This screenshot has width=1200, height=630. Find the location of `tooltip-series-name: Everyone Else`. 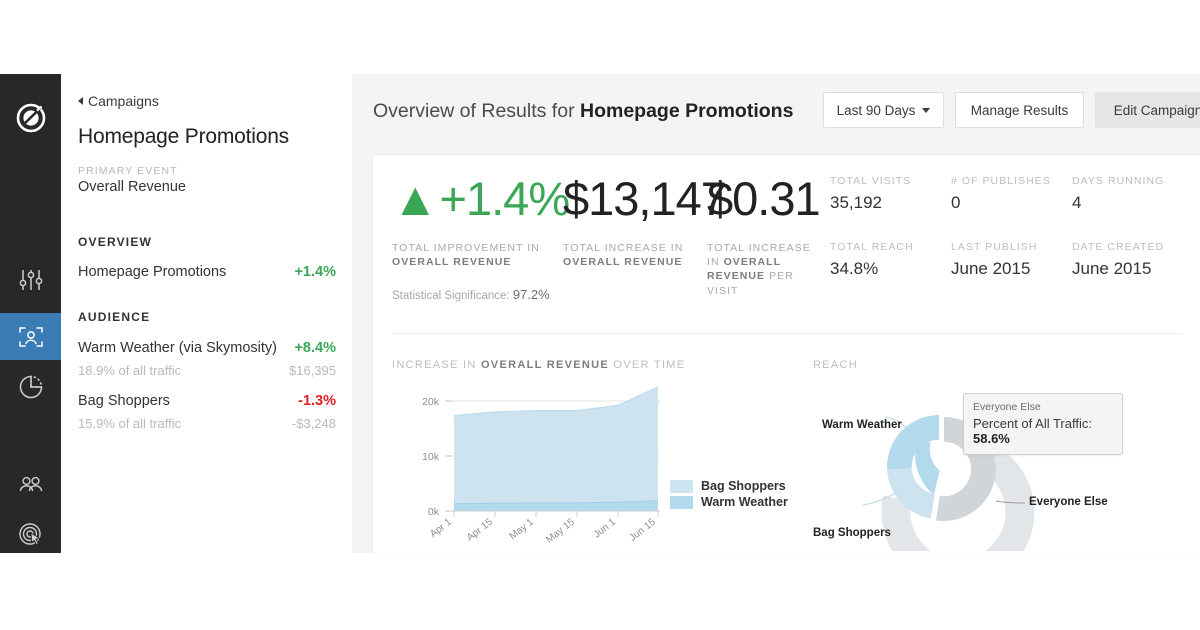

tooltip-series-name: Everyone Else is located at coordinates (1007, 407).